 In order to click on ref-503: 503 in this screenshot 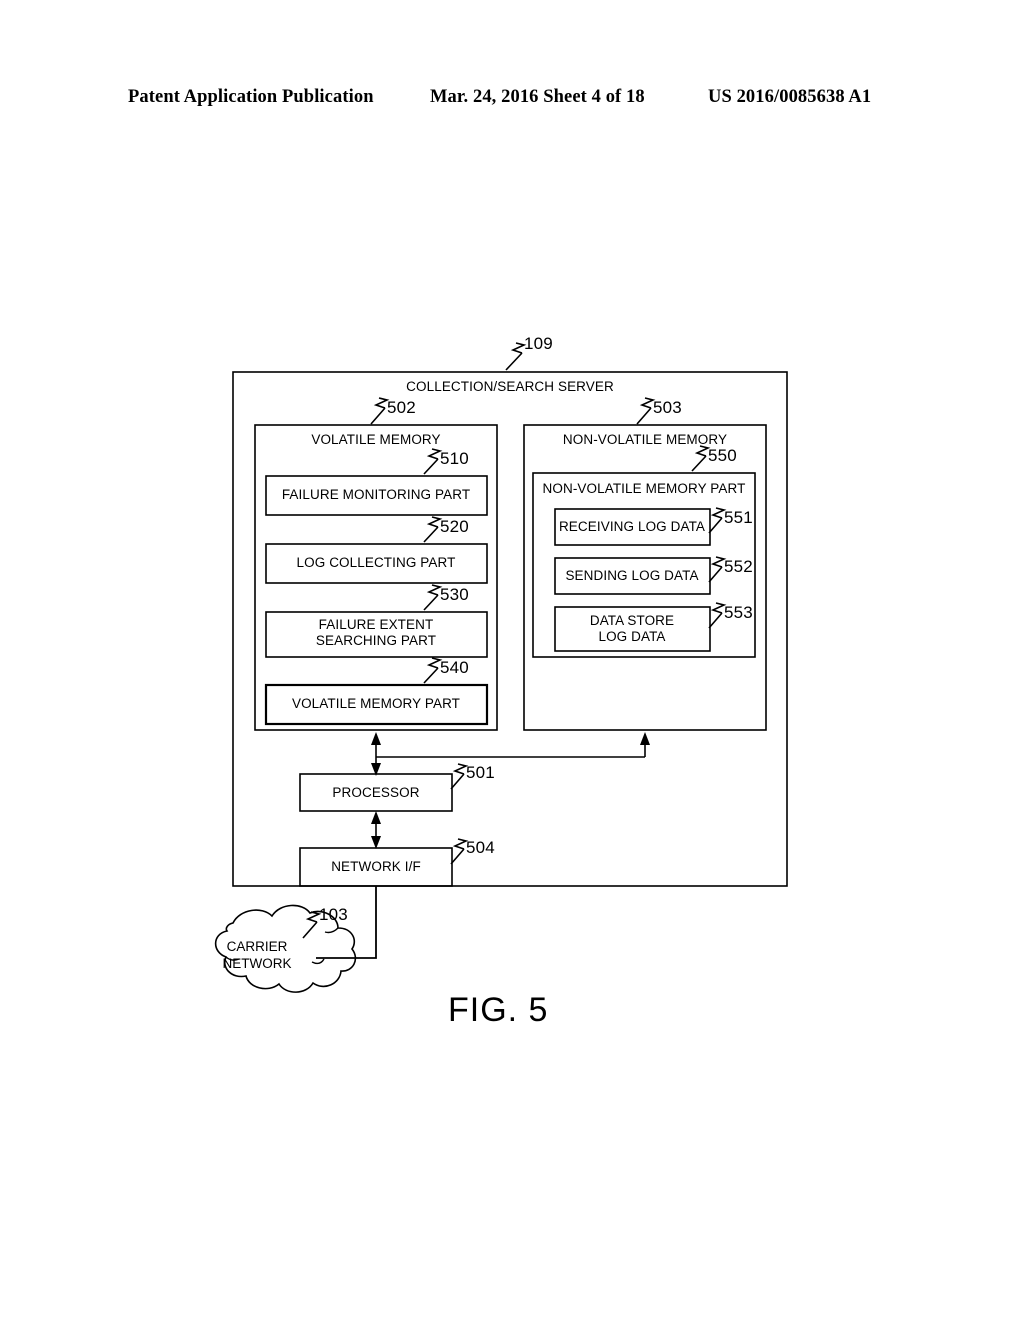, I will do `click(667, 407)`.